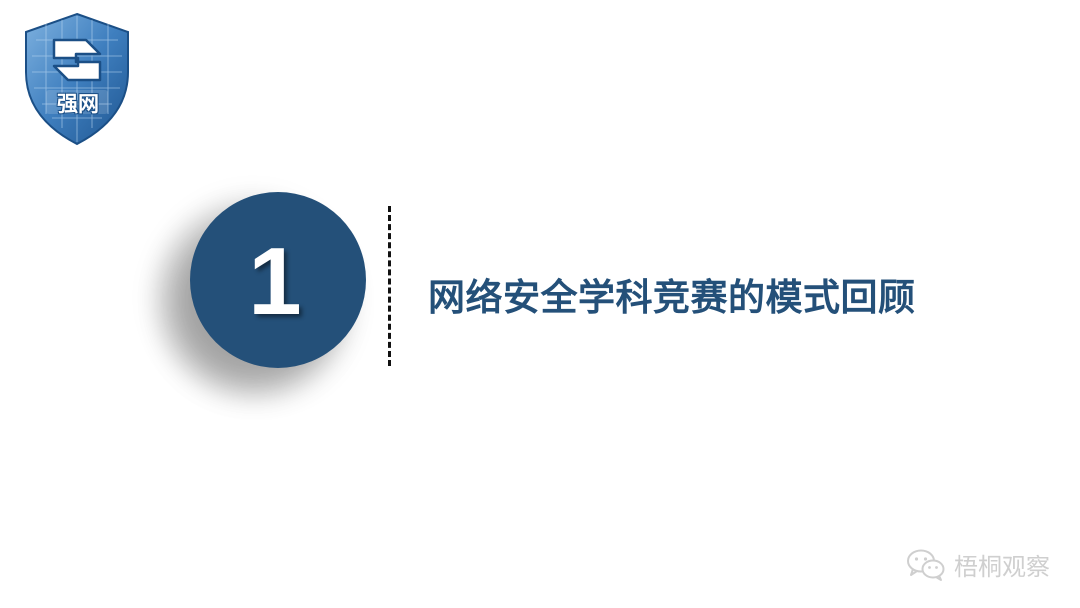 Image resolution: width=1080 pixels, height=608 pixels. I want to click on logo-text: 强网, so click(78, 104).